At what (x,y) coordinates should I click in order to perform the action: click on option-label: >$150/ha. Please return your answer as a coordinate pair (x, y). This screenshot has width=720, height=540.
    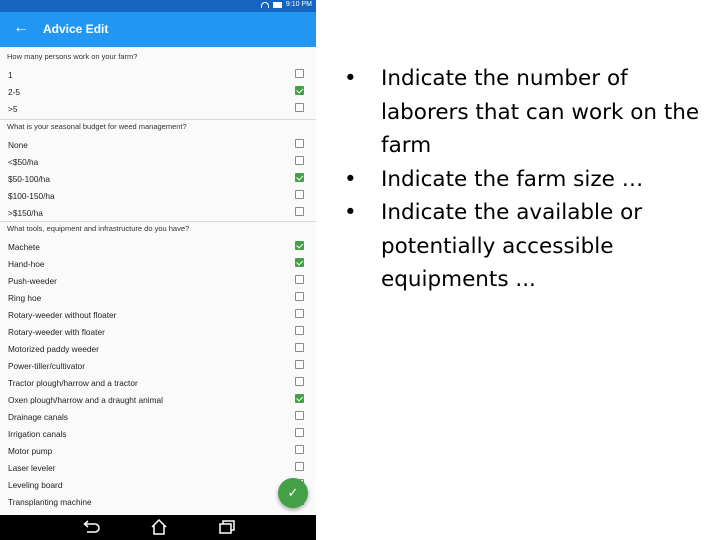
    Looking at the image, I should click on (25, 213).